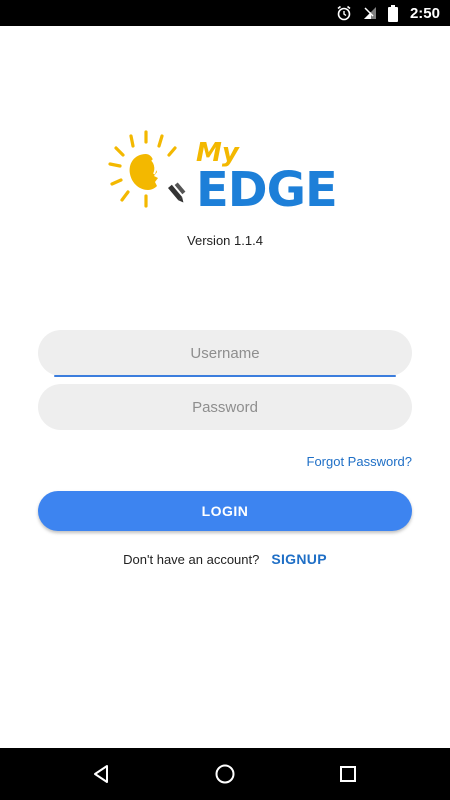  What do you see at coordinates (370, 13) in the screenshot?
I see `signal-icon` at bounding box center [370, 13].